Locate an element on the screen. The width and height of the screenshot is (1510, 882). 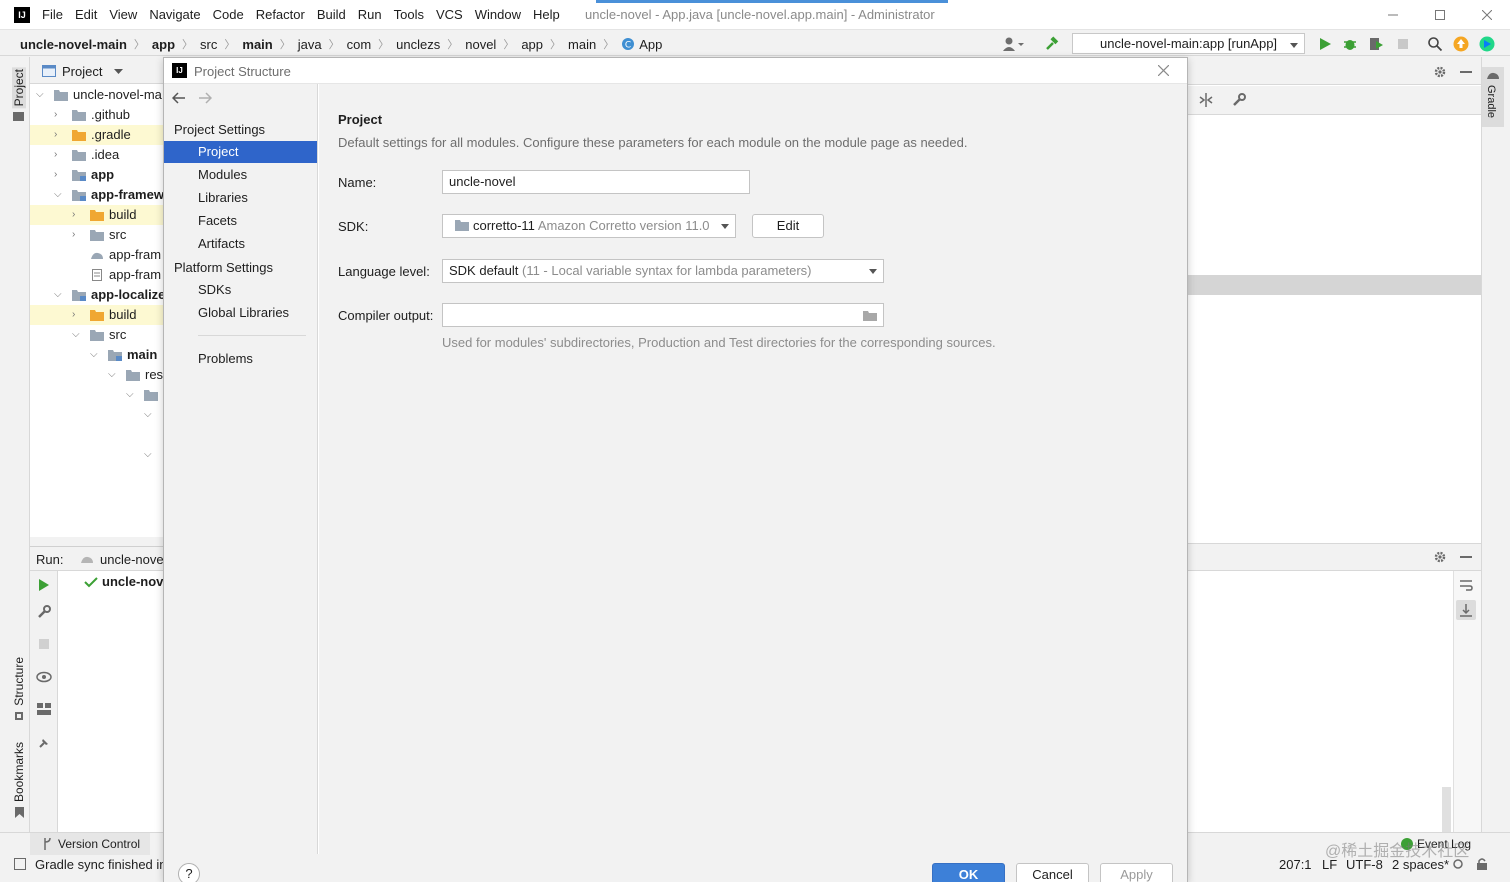
tree-row-app-fram-file: app-fram is located at coordinates (97, 275).